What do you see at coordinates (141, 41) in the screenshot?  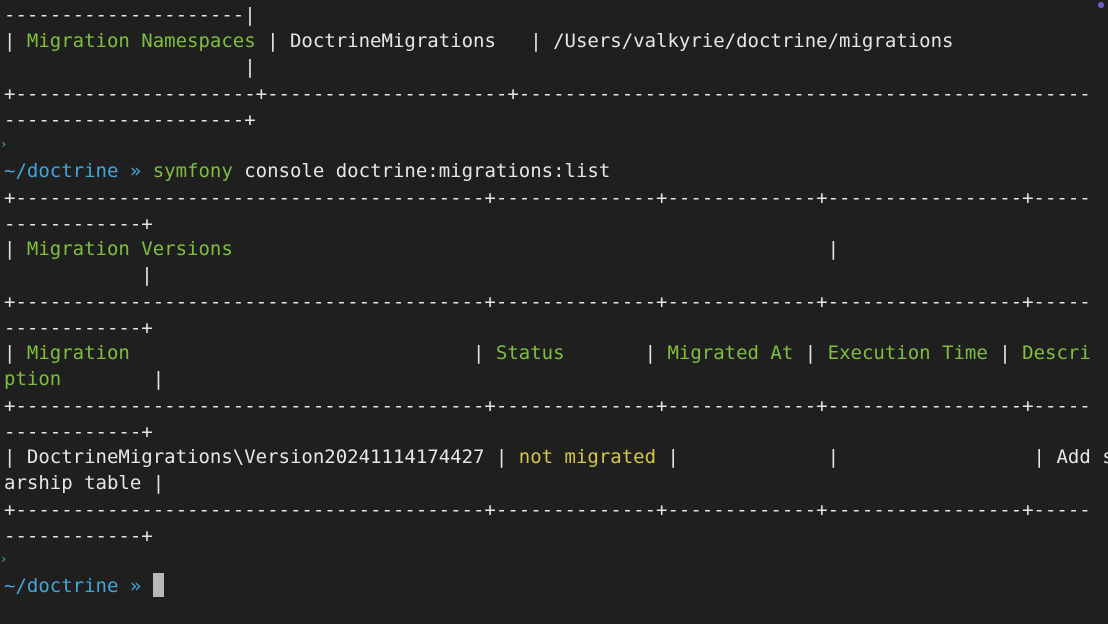 I see `namespace-label: Migration Namespaces` at bounding box center [141, 41].